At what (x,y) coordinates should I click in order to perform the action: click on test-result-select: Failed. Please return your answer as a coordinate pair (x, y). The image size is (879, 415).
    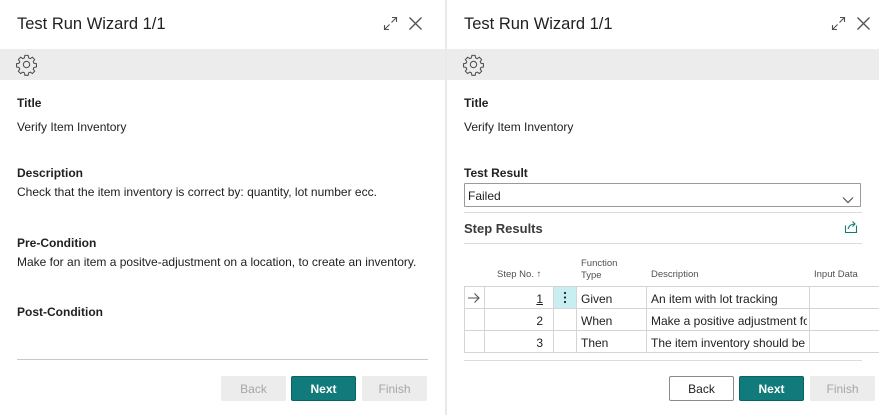
    Looking at the image, I should click on (662, 195).